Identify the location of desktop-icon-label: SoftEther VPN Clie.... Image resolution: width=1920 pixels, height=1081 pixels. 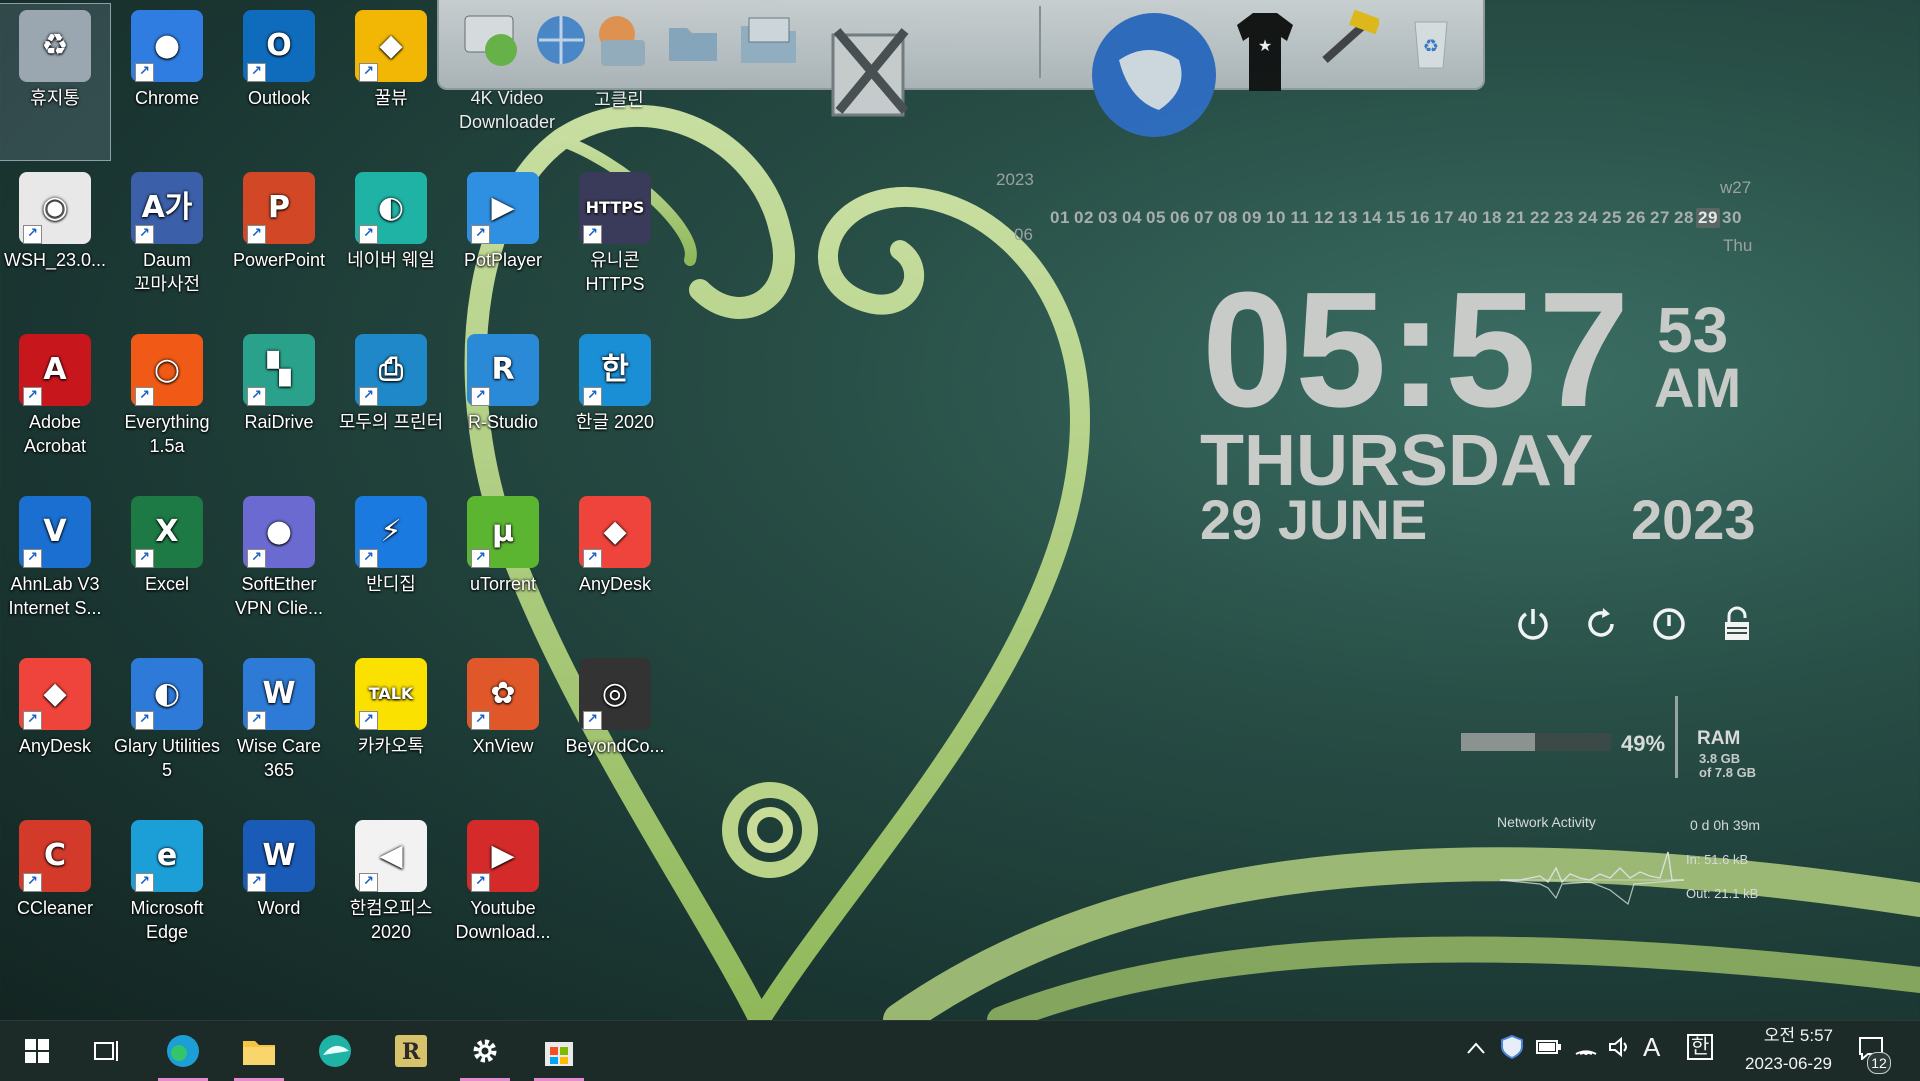
(279, 596).